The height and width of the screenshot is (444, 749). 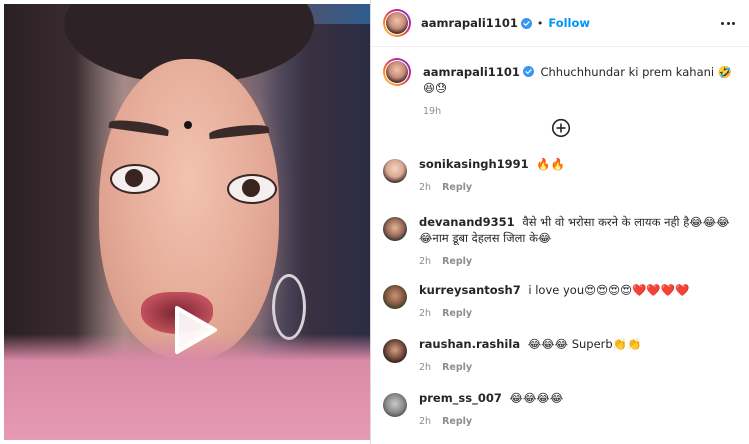 What do you see at coordinates (728, 23) in the screenshot?
I see `more-horizontal-icon` at bounding box center [728, 23].